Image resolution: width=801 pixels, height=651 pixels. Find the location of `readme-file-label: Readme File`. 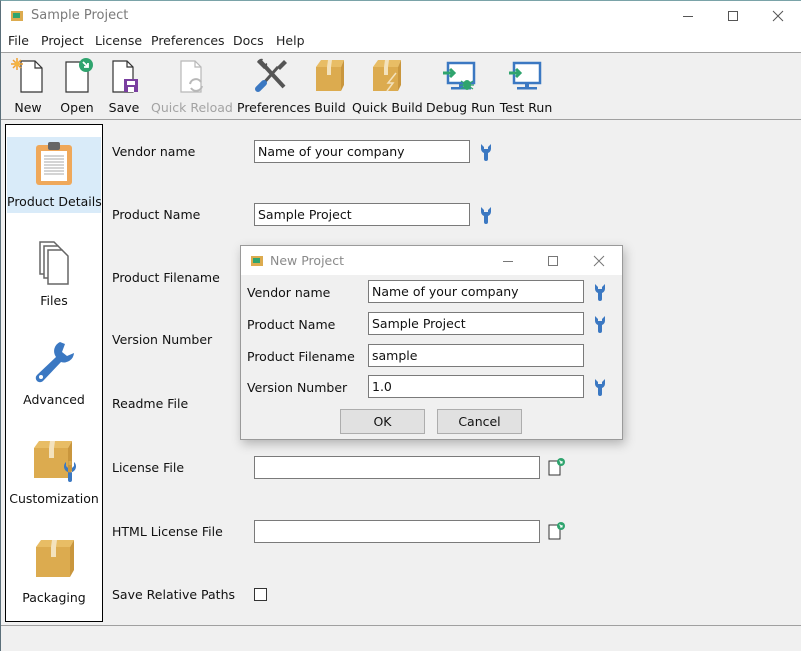

readme-file-label: Readme File is located at coordinates (150, 403).